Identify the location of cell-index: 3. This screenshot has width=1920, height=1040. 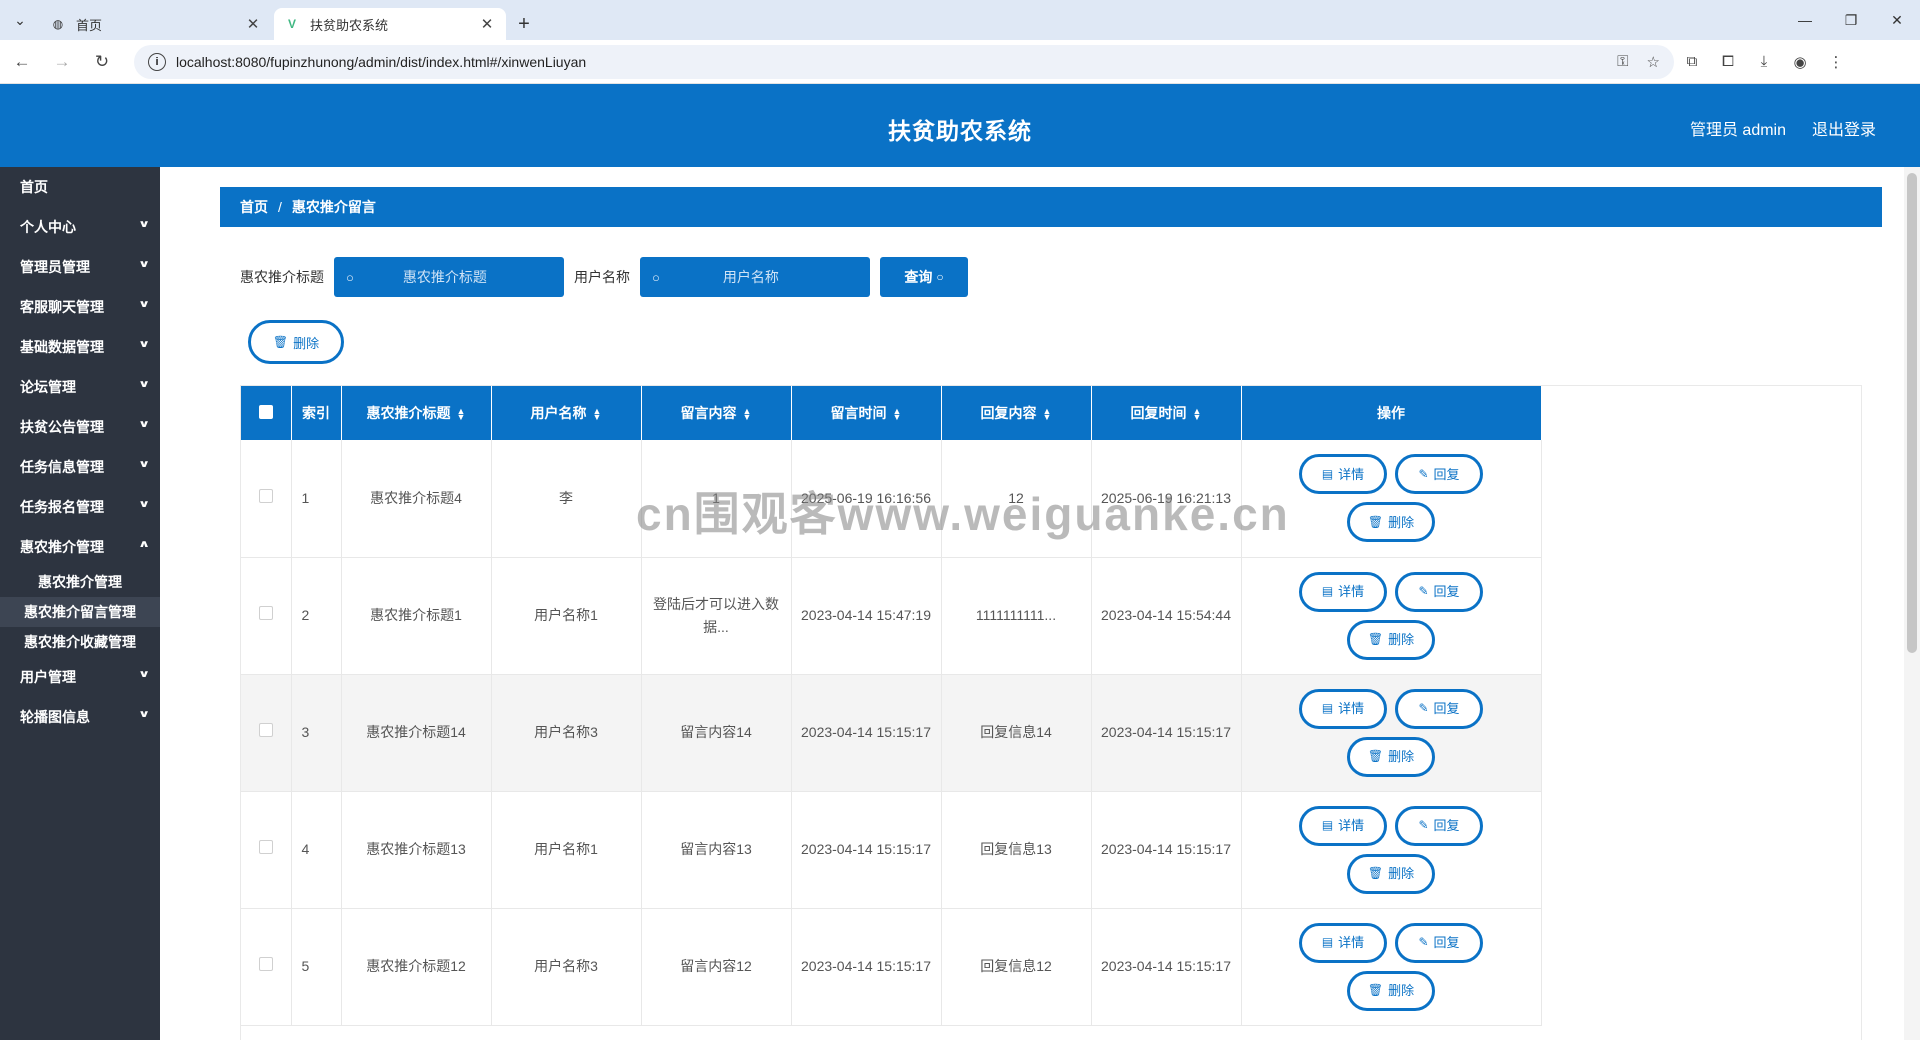
(316, 733).